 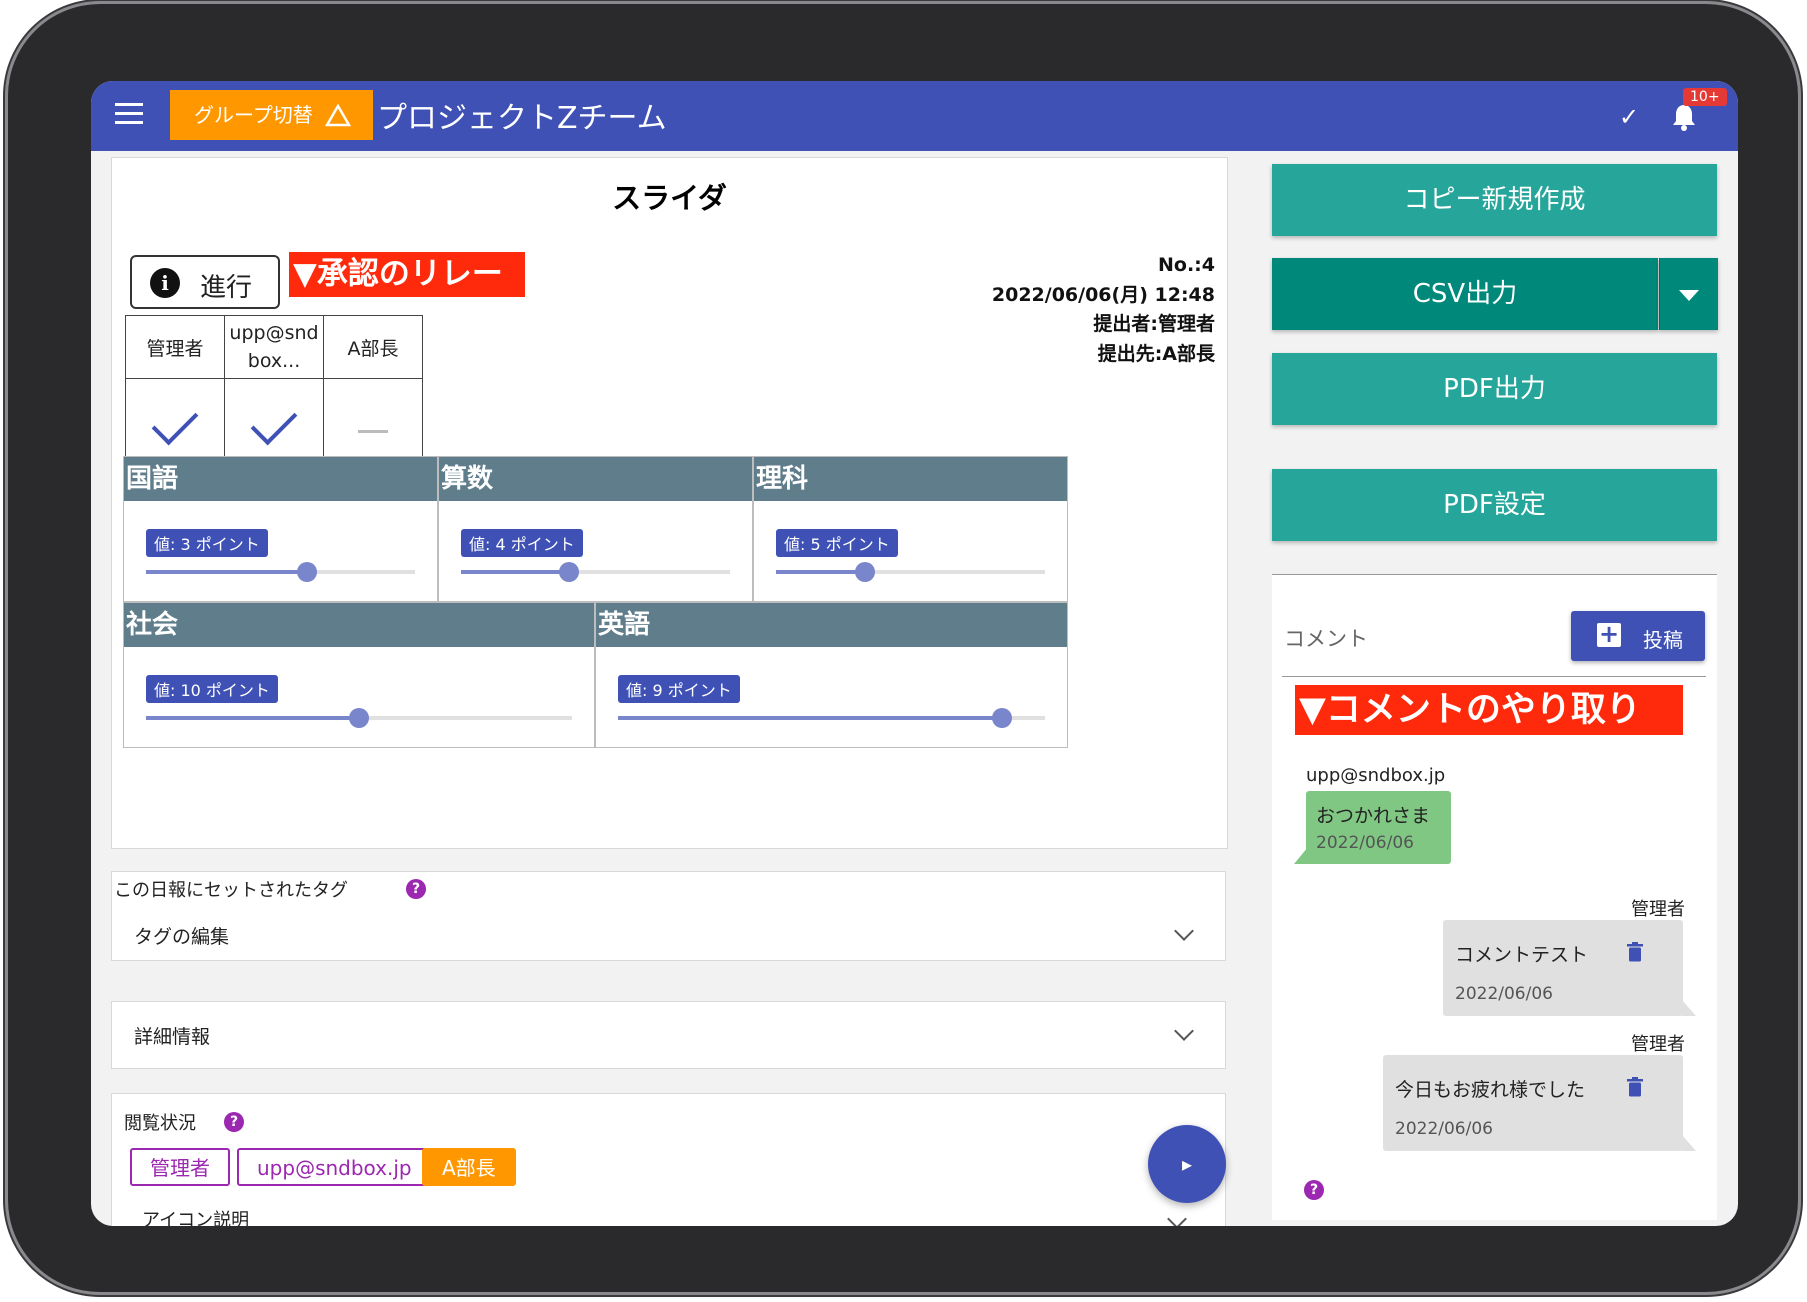 What do you see at coordinates (679, 689) in the screenshot?
I see `value-chip: 値: 9 ポイント` at bounding box center [679, 689].